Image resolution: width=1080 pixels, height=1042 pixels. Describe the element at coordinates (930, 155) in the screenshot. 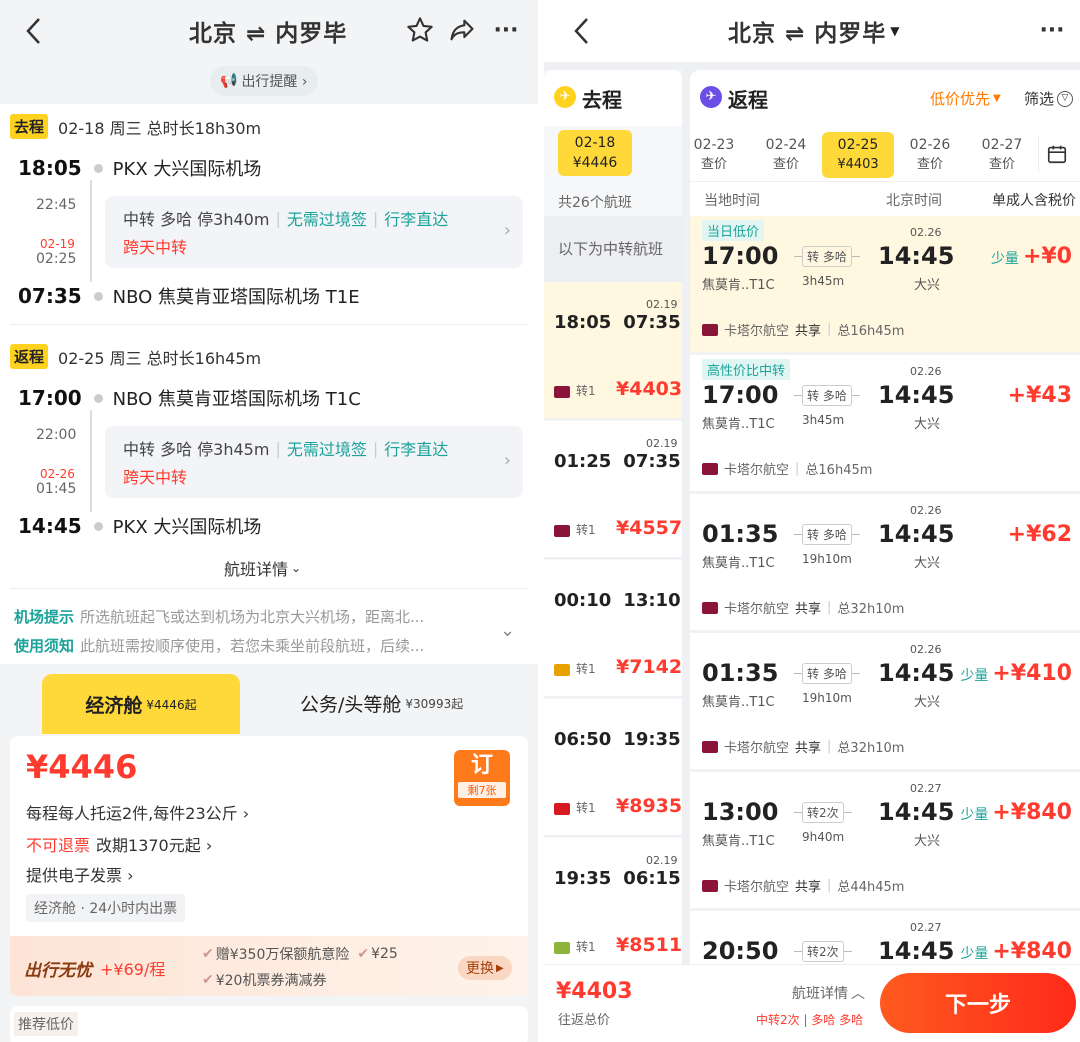

I see `date-cell: 02-26 查价` at that location.